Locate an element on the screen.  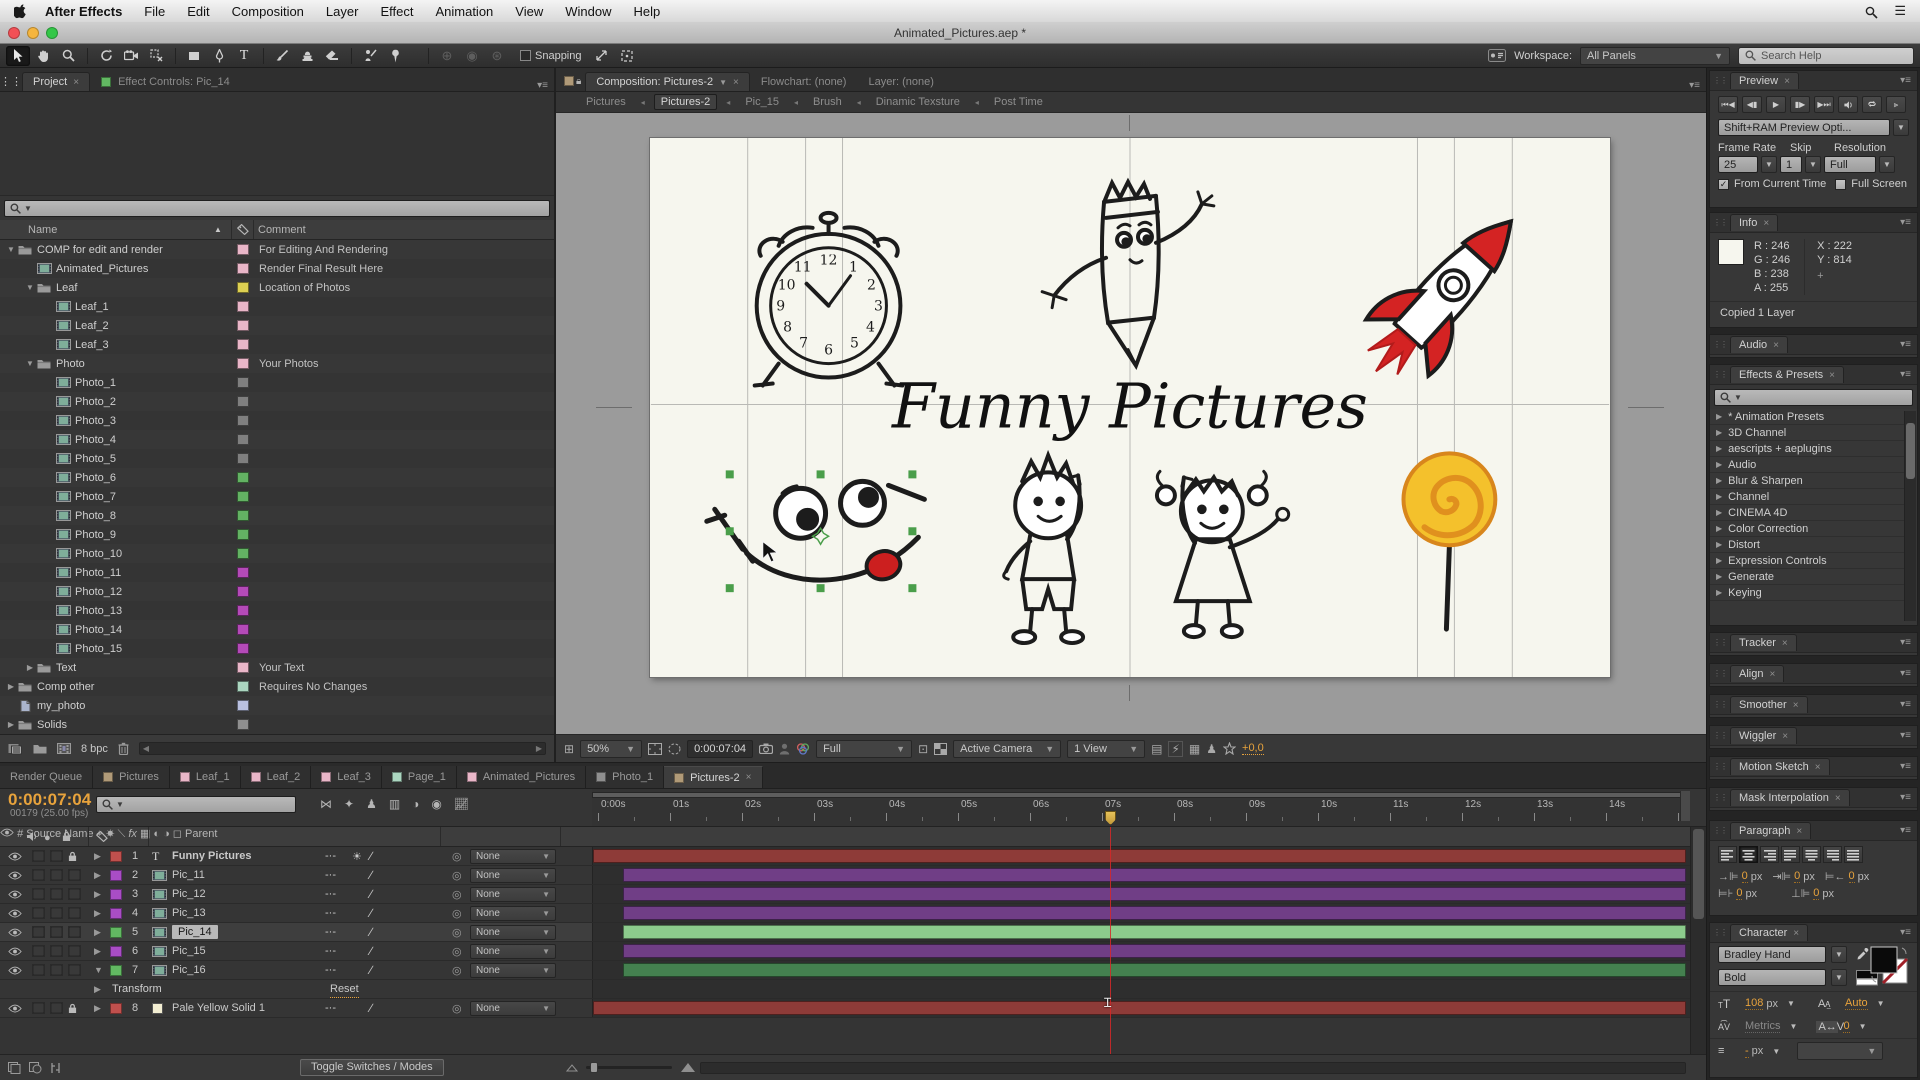
clone-stamp-tool is located at coordinates (307, 56).